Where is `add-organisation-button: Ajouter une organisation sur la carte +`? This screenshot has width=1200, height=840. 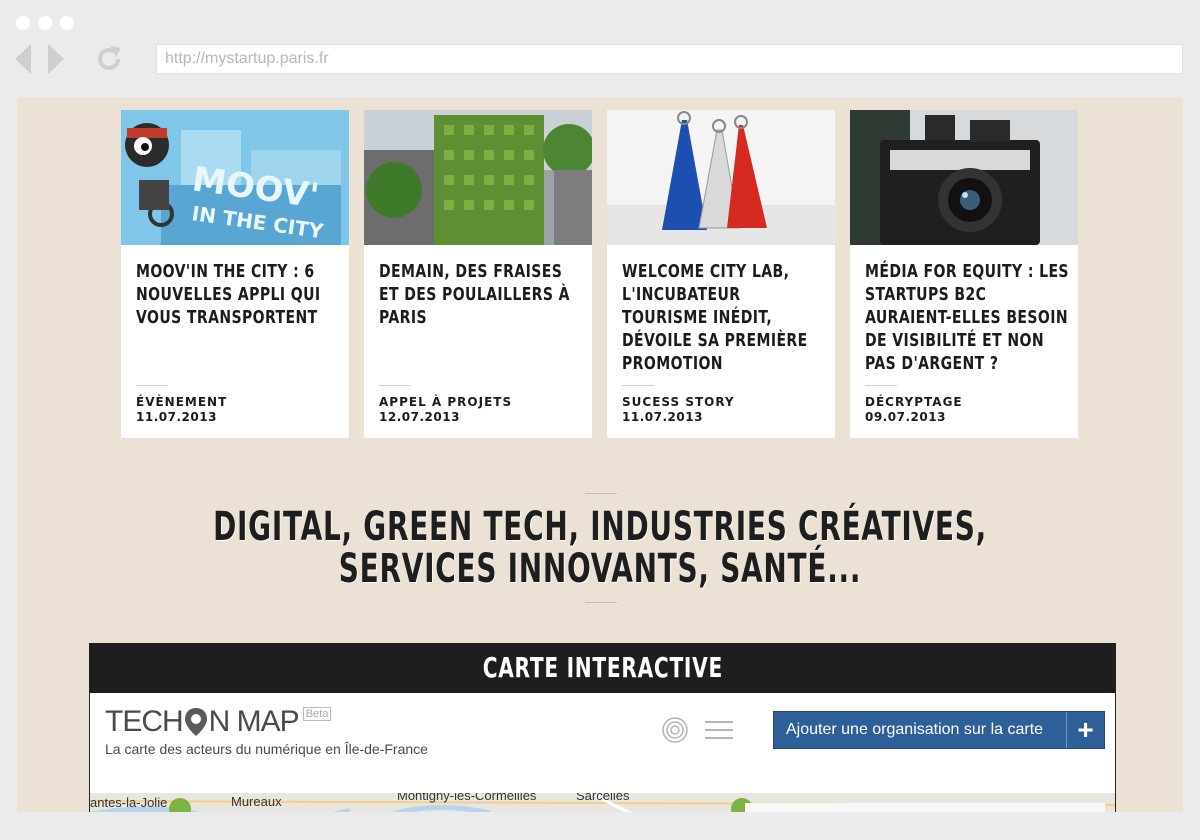 add-organisation-button: Ajouter une organisation sur la carte + is located at coordinates (939, 730).